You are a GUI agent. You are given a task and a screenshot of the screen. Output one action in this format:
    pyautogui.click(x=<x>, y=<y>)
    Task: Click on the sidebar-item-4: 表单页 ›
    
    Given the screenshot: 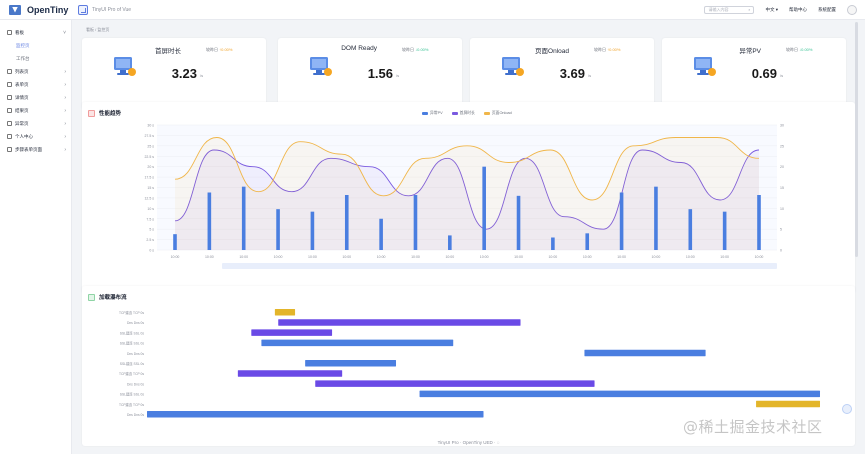 What is the action you would take?
    pyautogui.click(x=35, y=84)
    